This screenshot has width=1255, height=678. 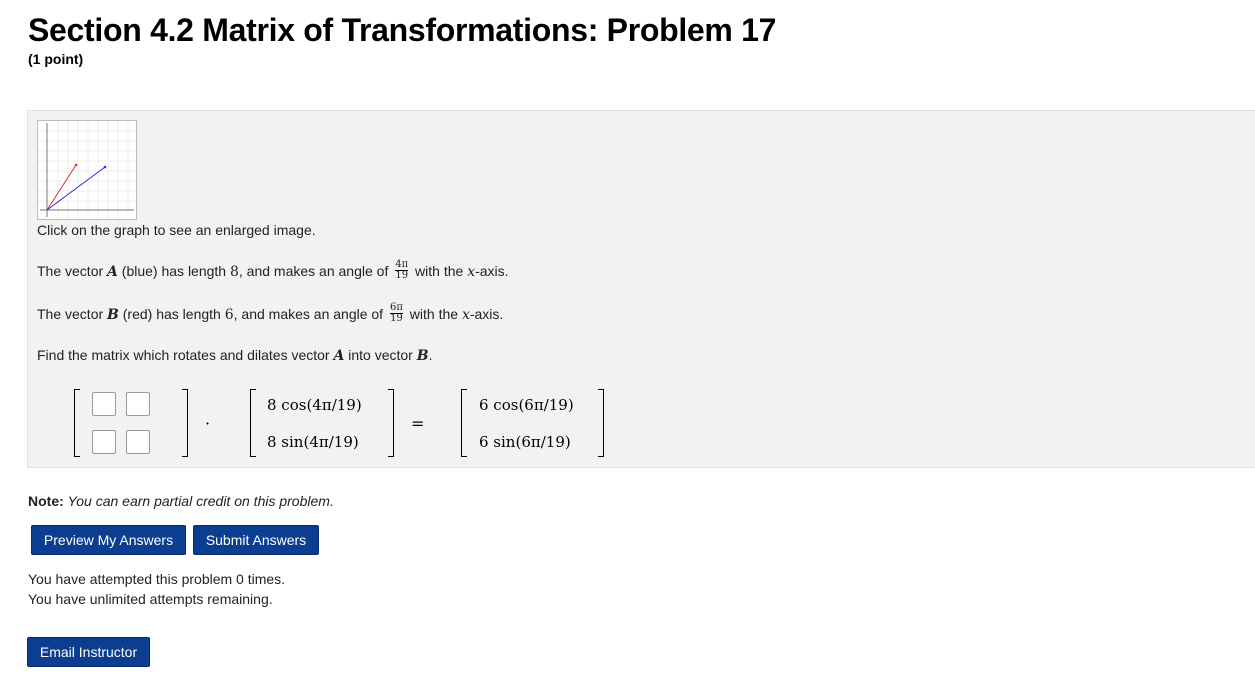 I want to click on vector-a-axis: x, so click(x=471, y=272).